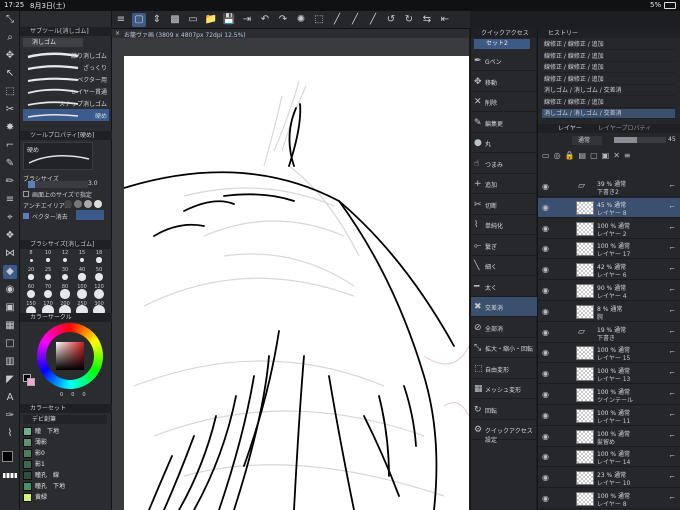 Image resolution: width=680 pixels, height=510 pixels. I want to click on layer-mask-icon: ▤, so click(583, 157).